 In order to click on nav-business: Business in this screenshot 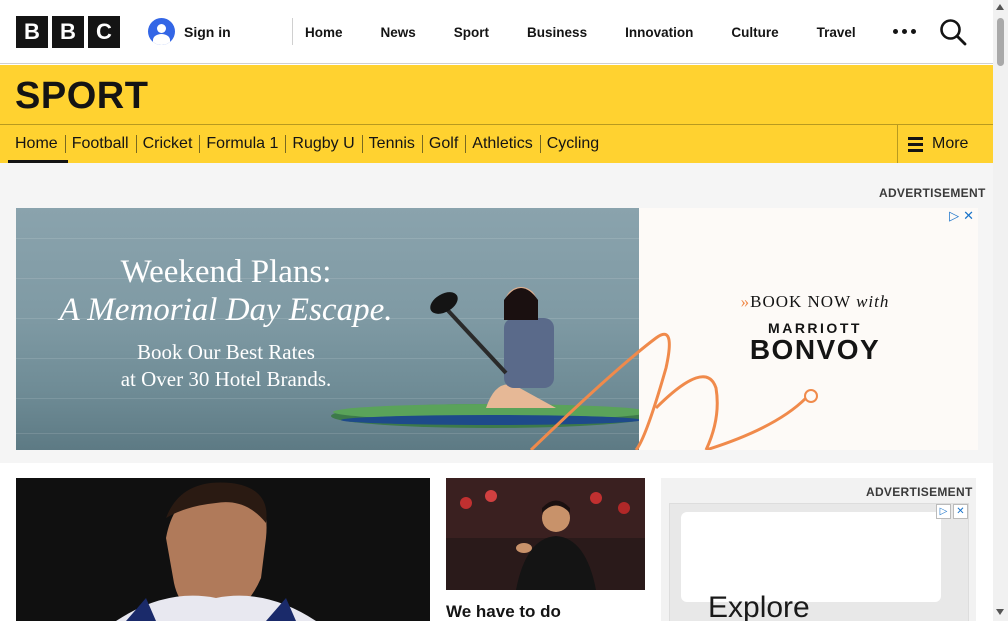, I will do `click(557, 32)`.